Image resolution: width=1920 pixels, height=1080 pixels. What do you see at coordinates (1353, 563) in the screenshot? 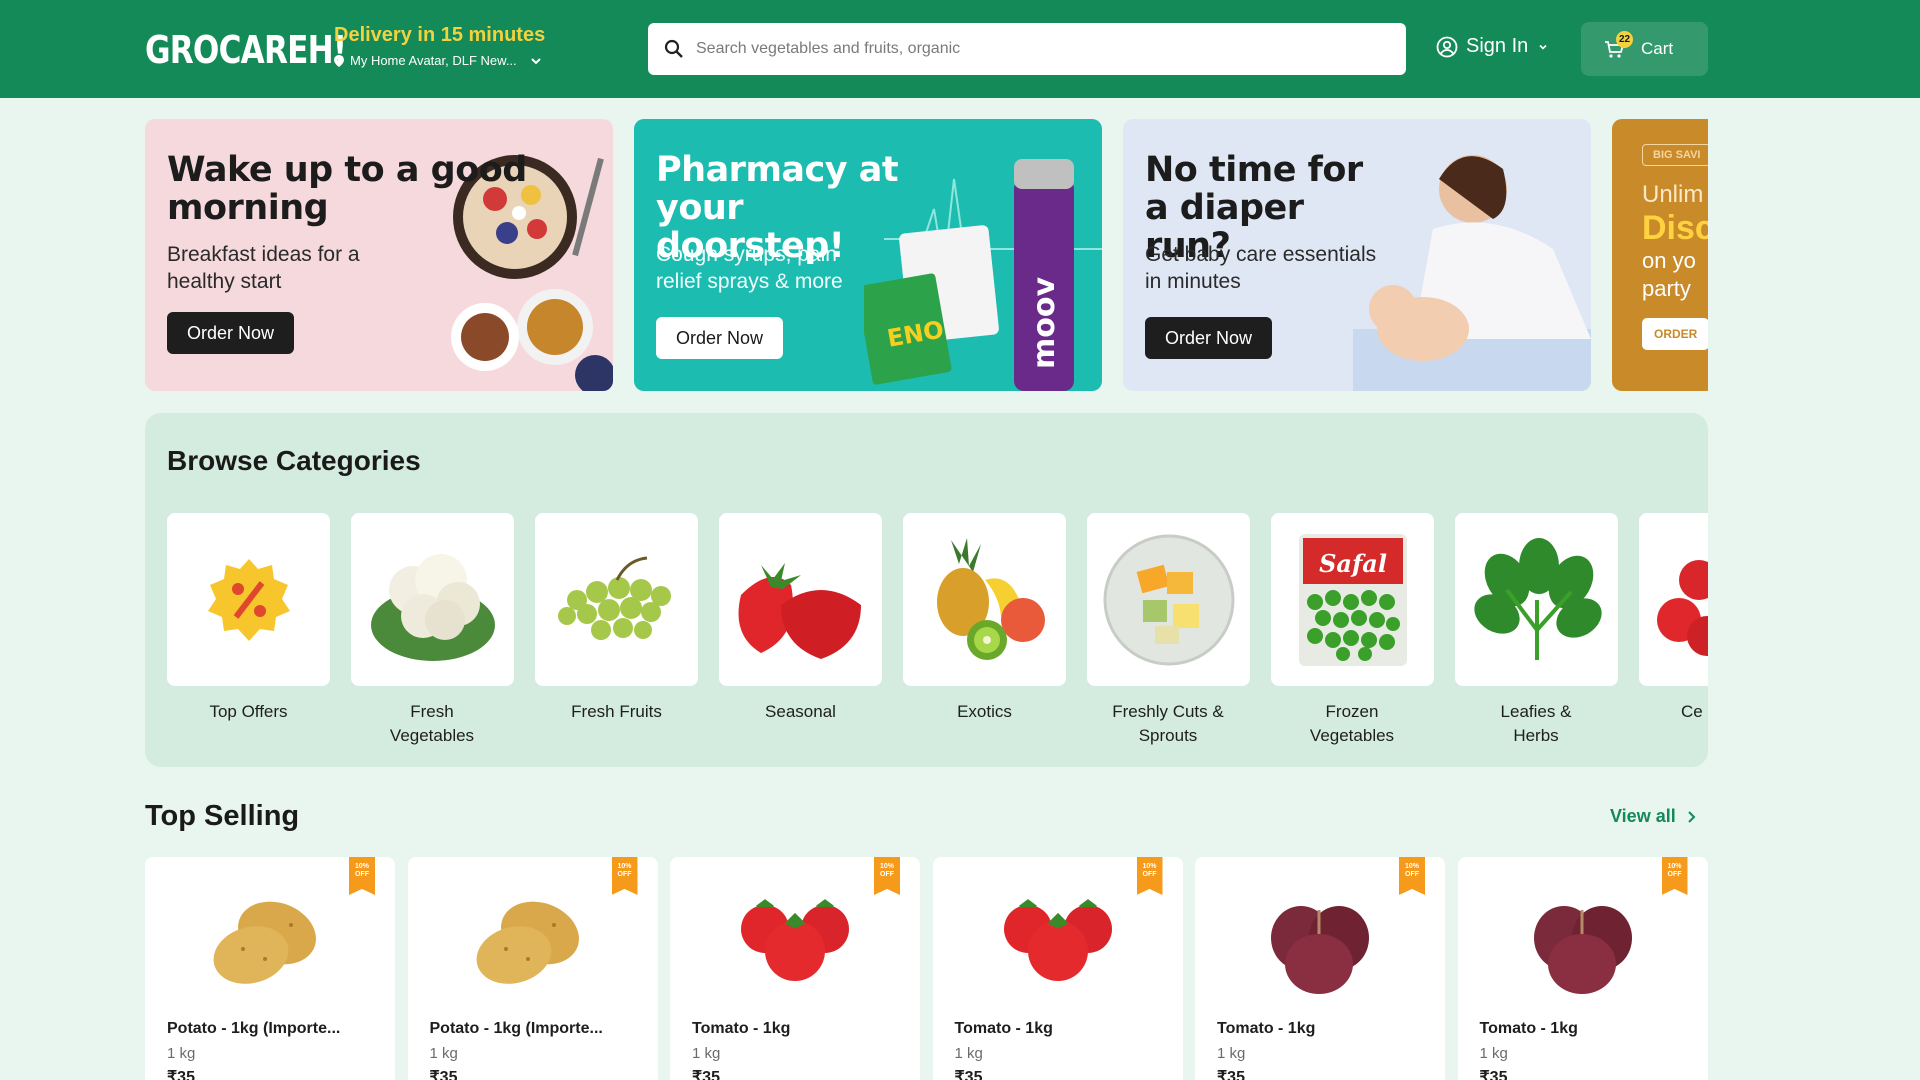
I see `svg-text: Safal` at bounding box center [1353, 563].